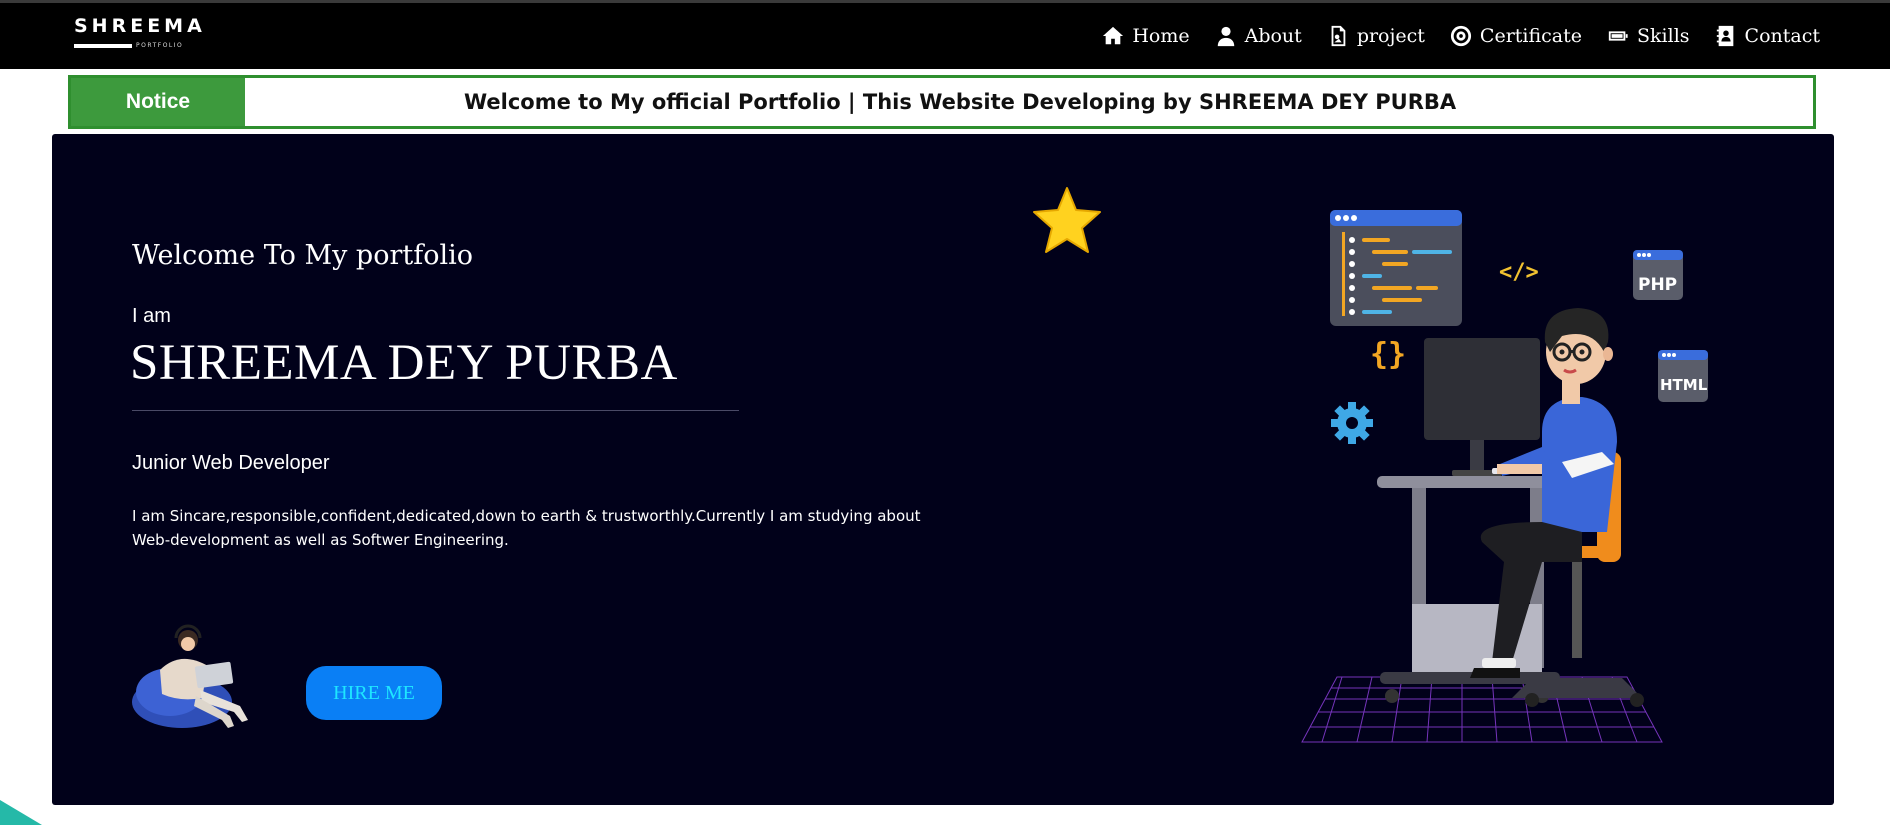 This screenshot has width=1890, height=825. I want to click on nav-project-label: project, so click(1390, 36).